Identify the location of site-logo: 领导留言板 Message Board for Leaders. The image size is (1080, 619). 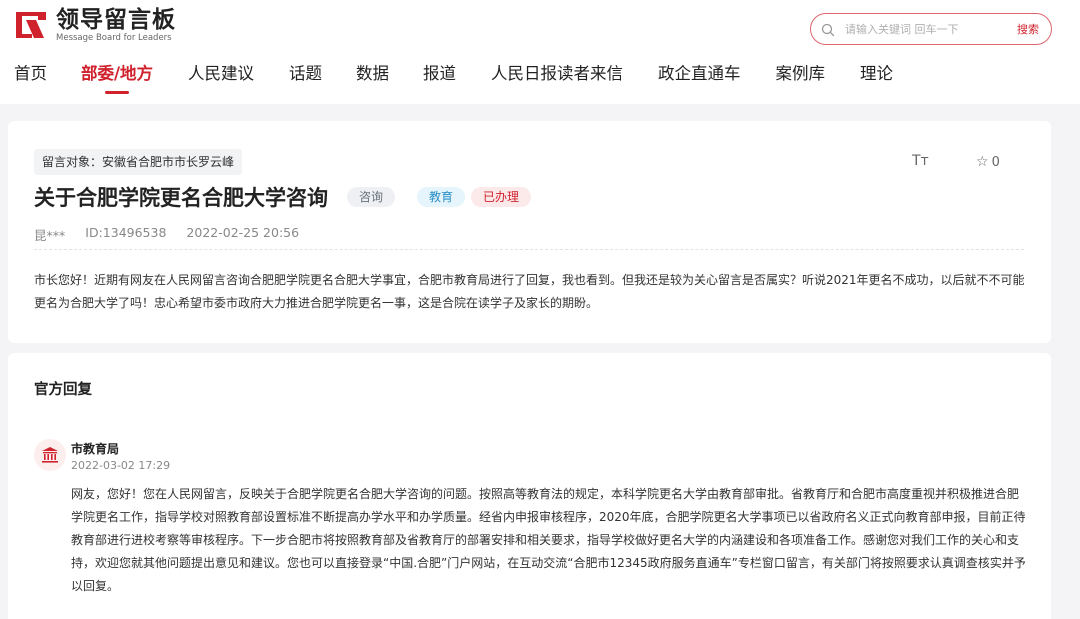
(95, 25).